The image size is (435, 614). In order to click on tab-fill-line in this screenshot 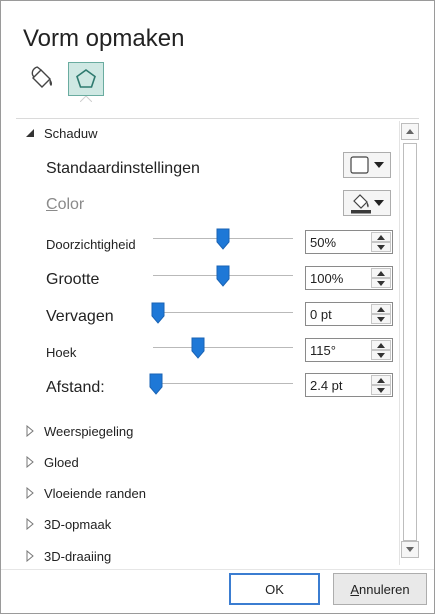, I will do `click(41, 79)`.